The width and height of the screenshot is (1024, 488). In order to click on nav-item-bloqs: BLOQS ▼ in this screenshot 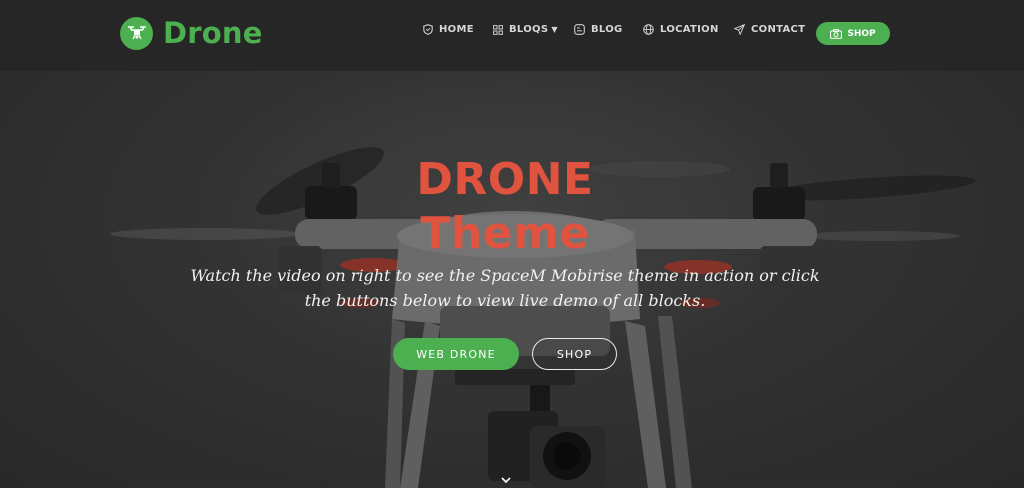, I will do `click(525, 29)`.